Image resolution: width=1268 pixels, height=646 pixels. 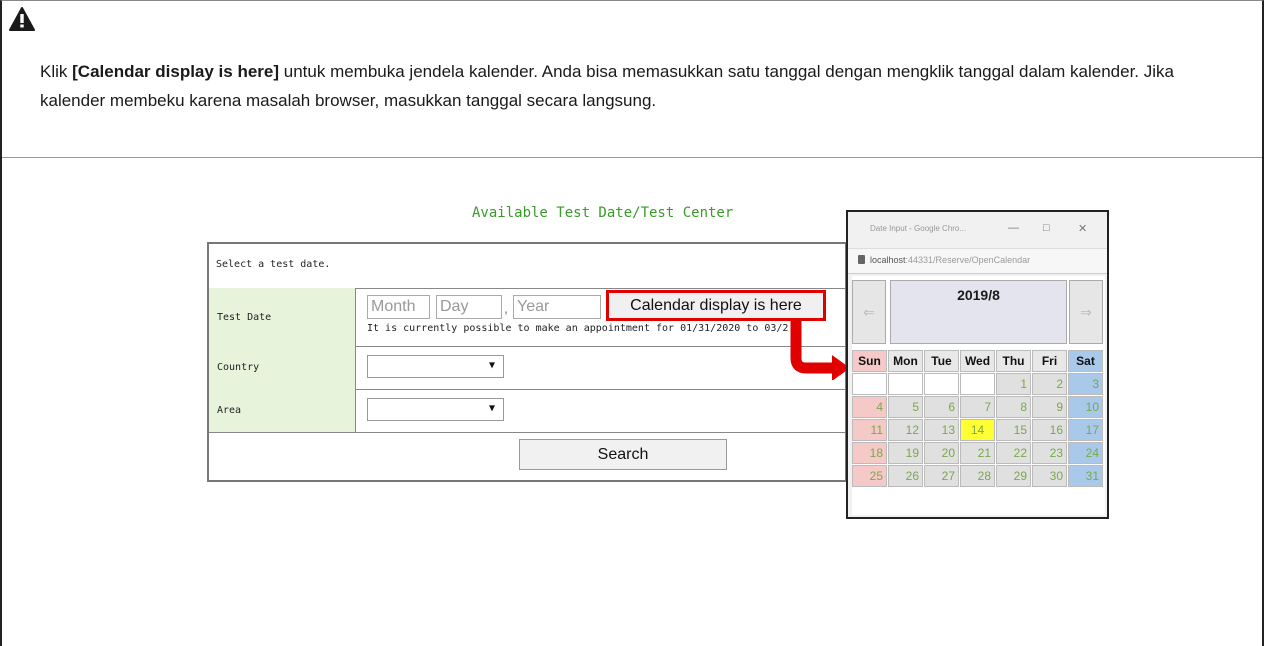 What do you see at coordinates (176, 71) in the screenshot?
I see `instruction-button-ref: [Calendar display is here]` at bounding box center [176, 71].